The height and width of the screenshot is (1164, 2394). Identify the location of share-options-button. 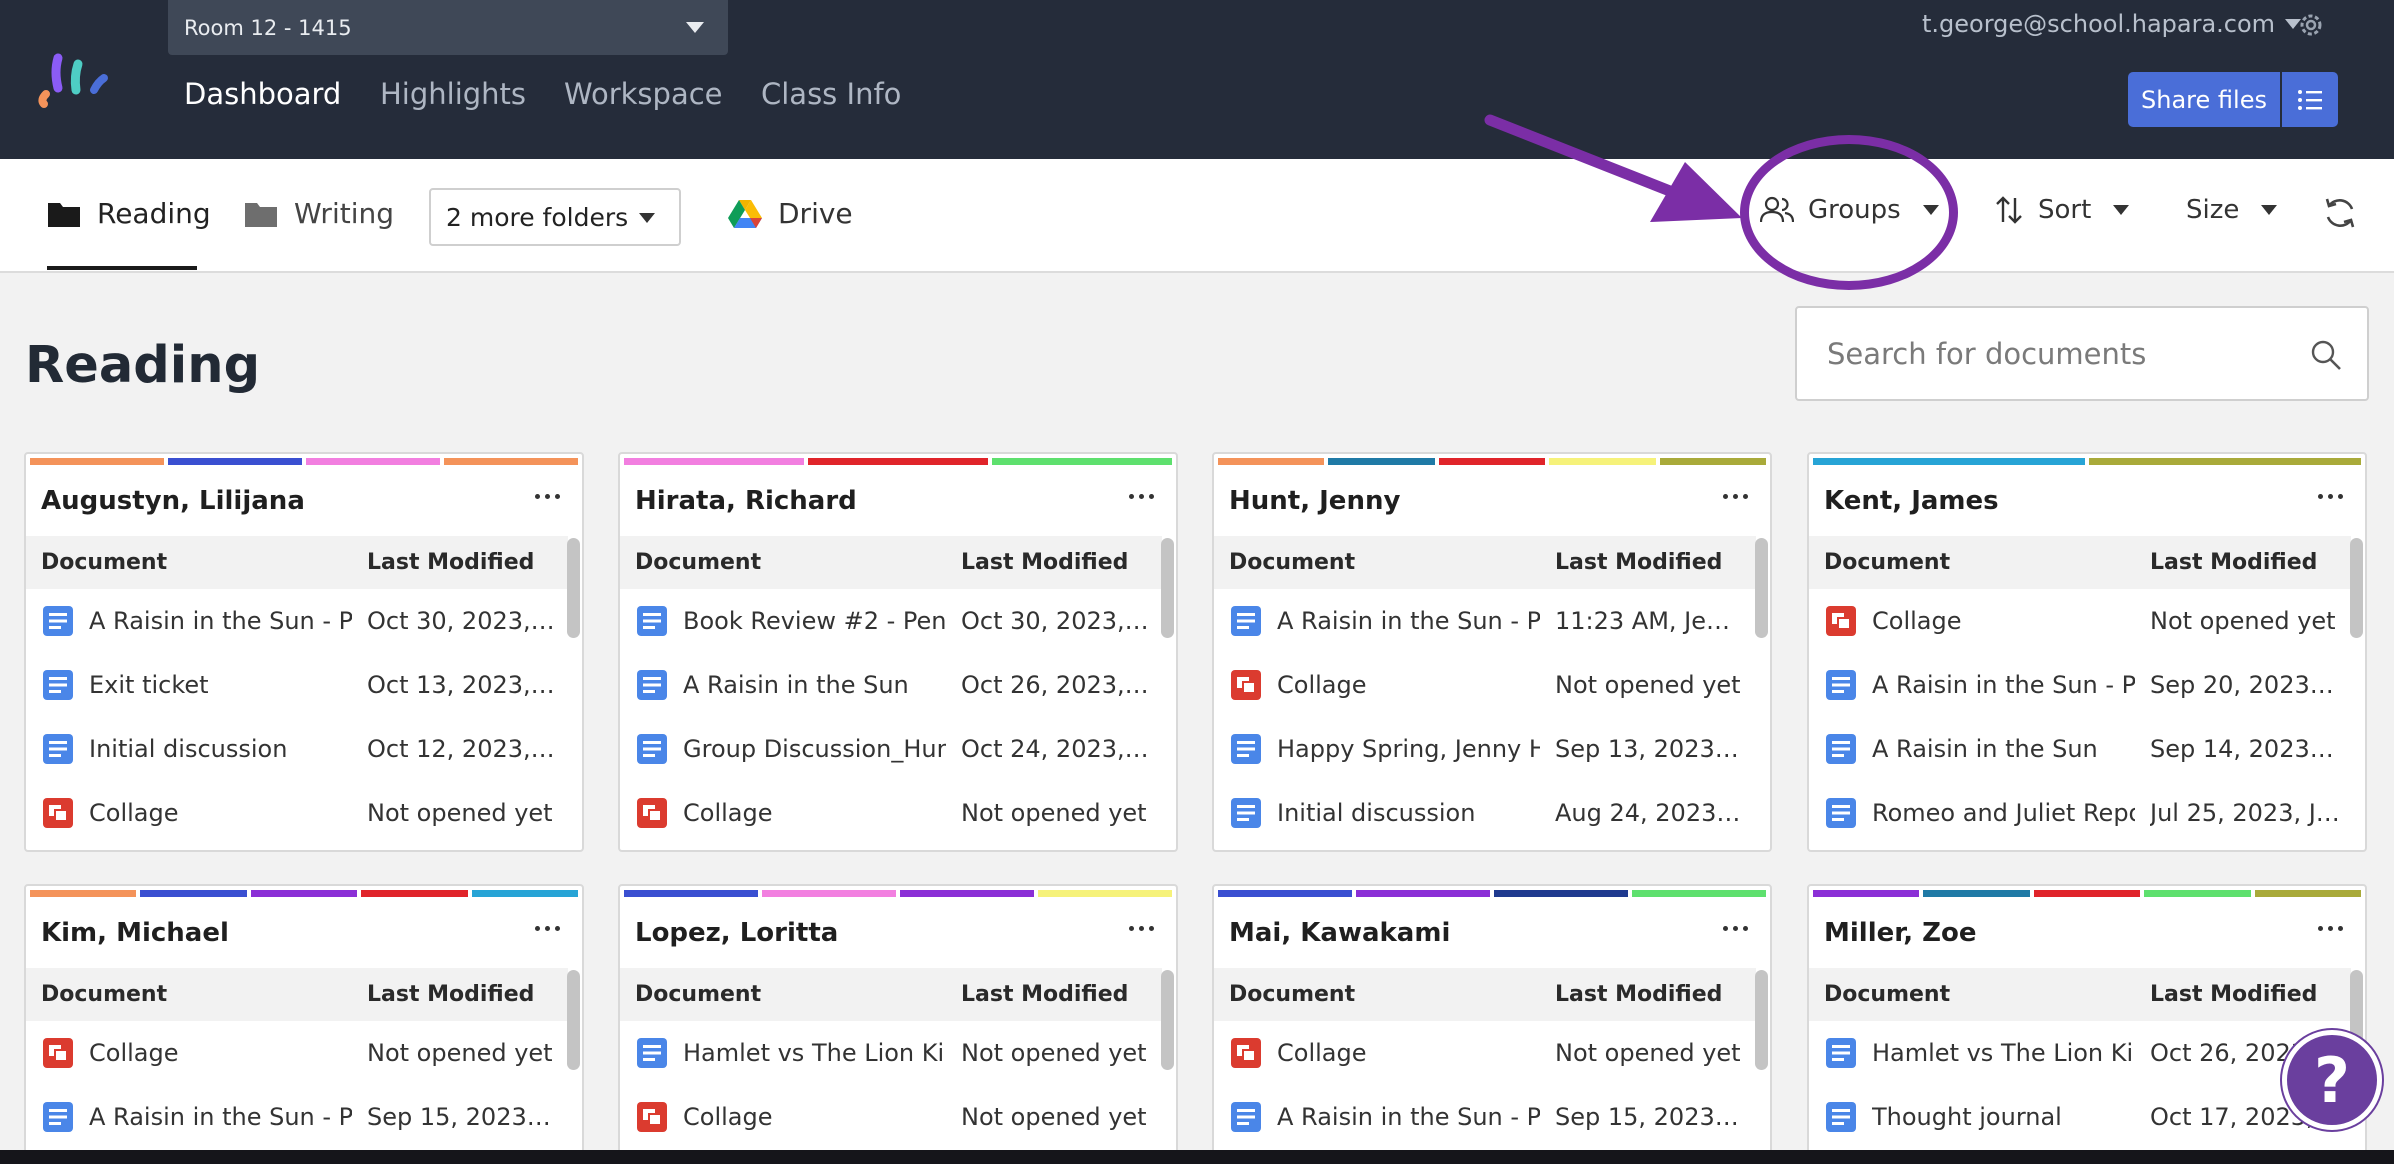
(2310, 99).